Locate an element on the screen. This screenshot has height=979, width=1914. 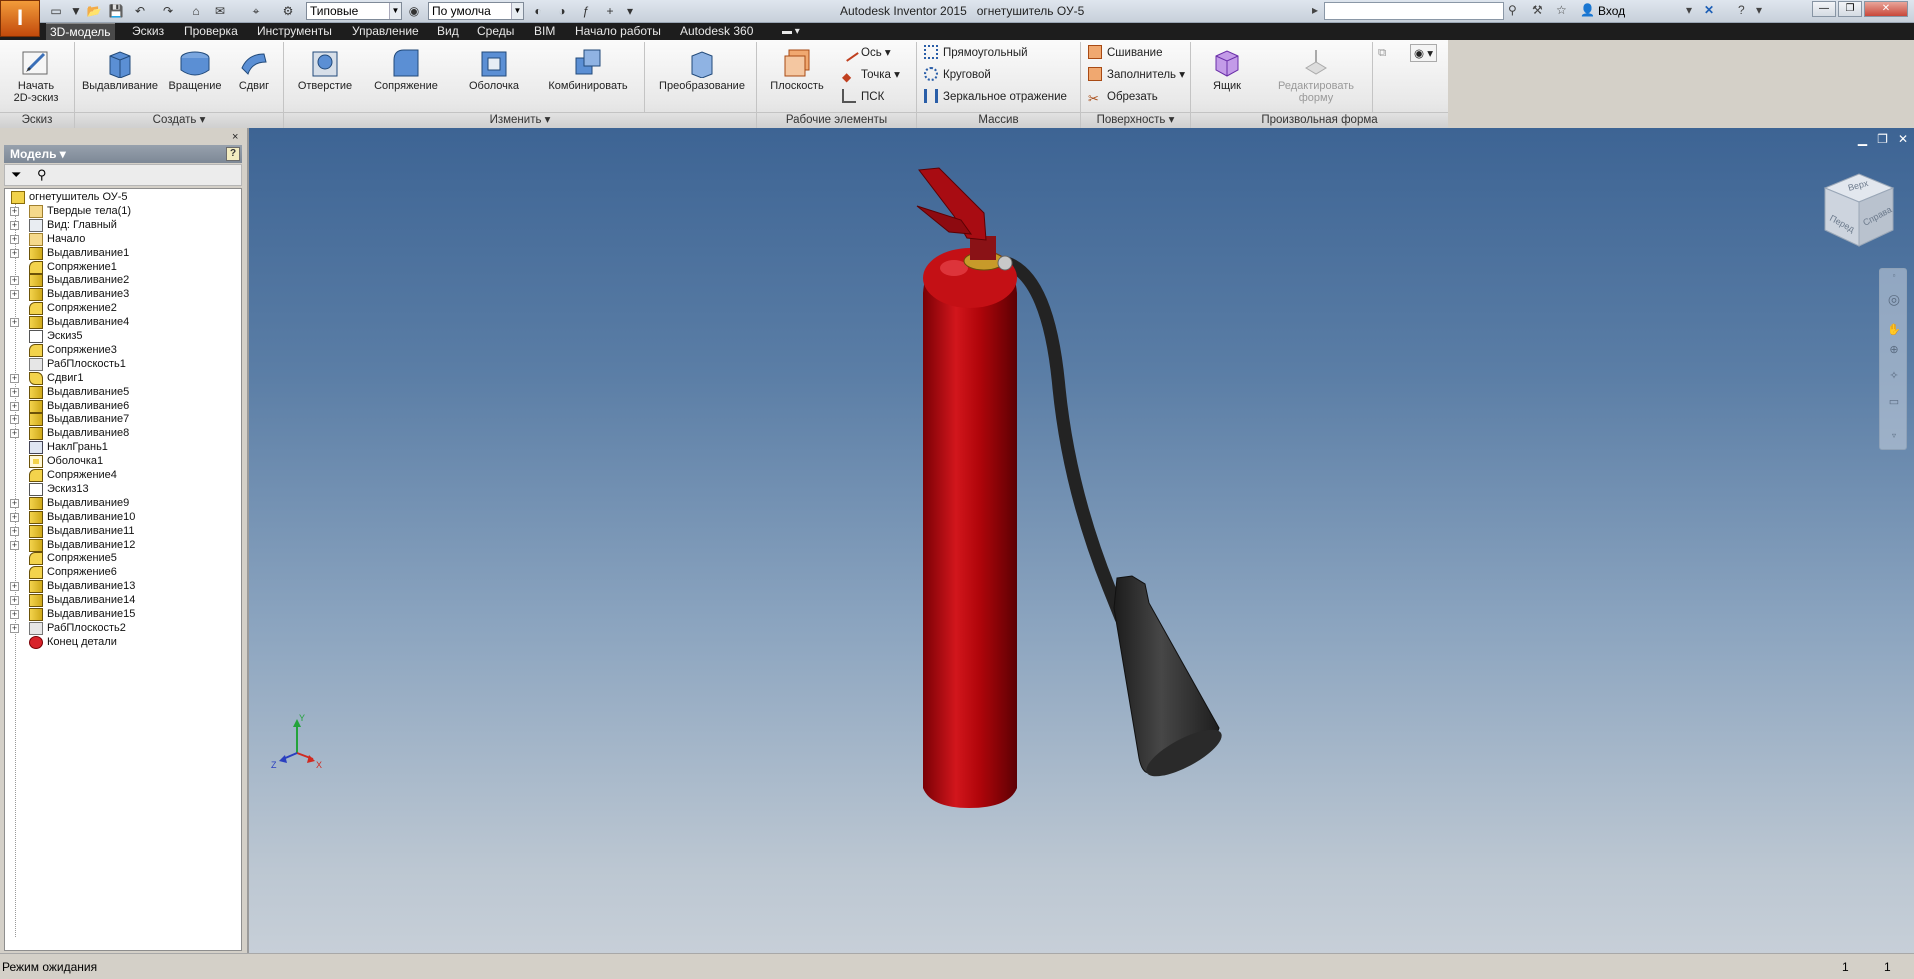
exchange-apps-icon: ✕ is located at coordinates (1709, 10).